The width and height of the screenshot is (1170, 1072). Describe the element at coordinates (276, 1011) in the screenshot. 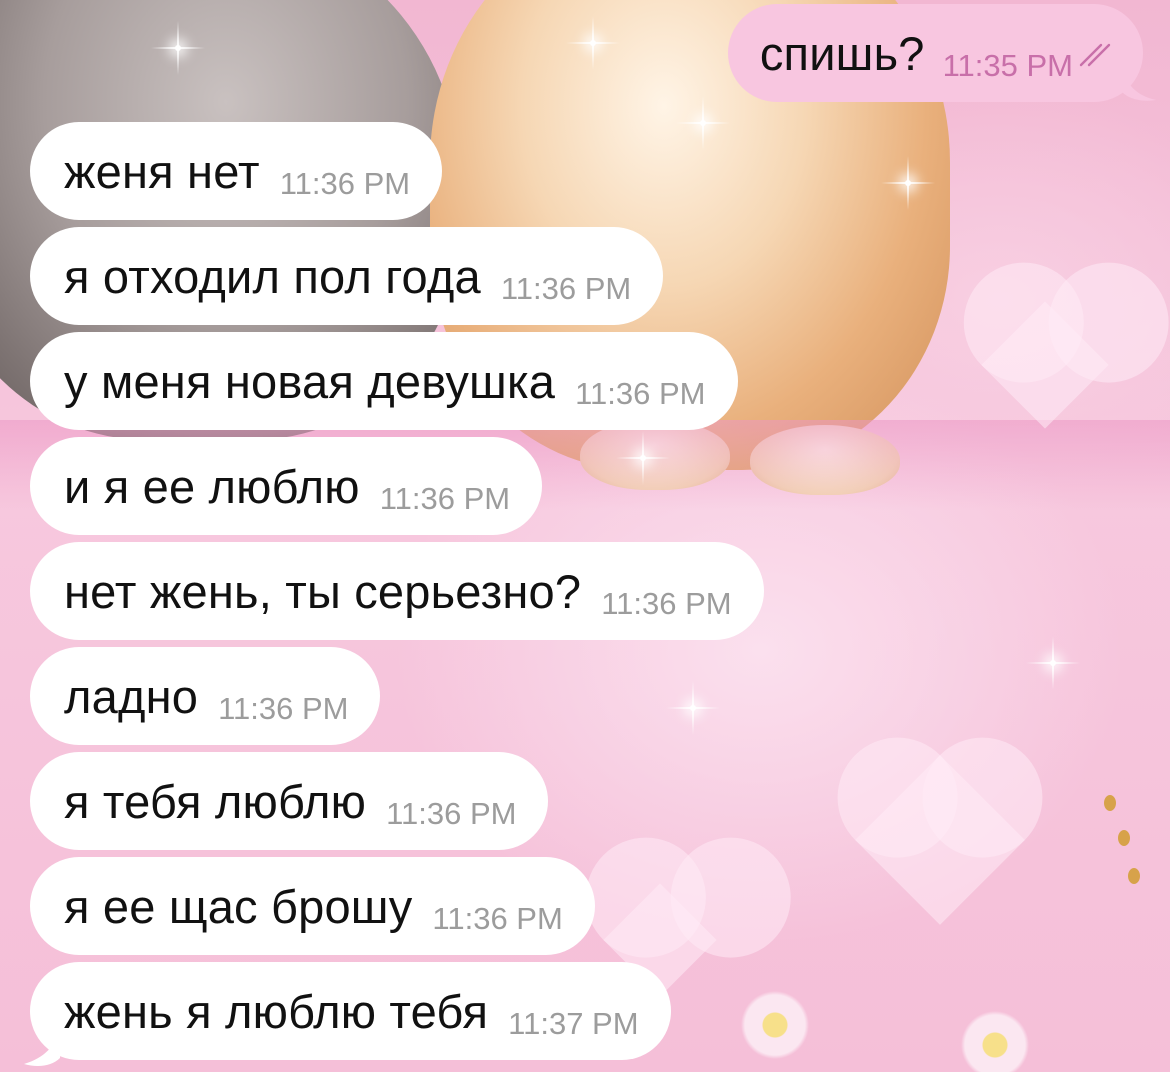

I see `message-text: жень я люблю тебя` at that location.